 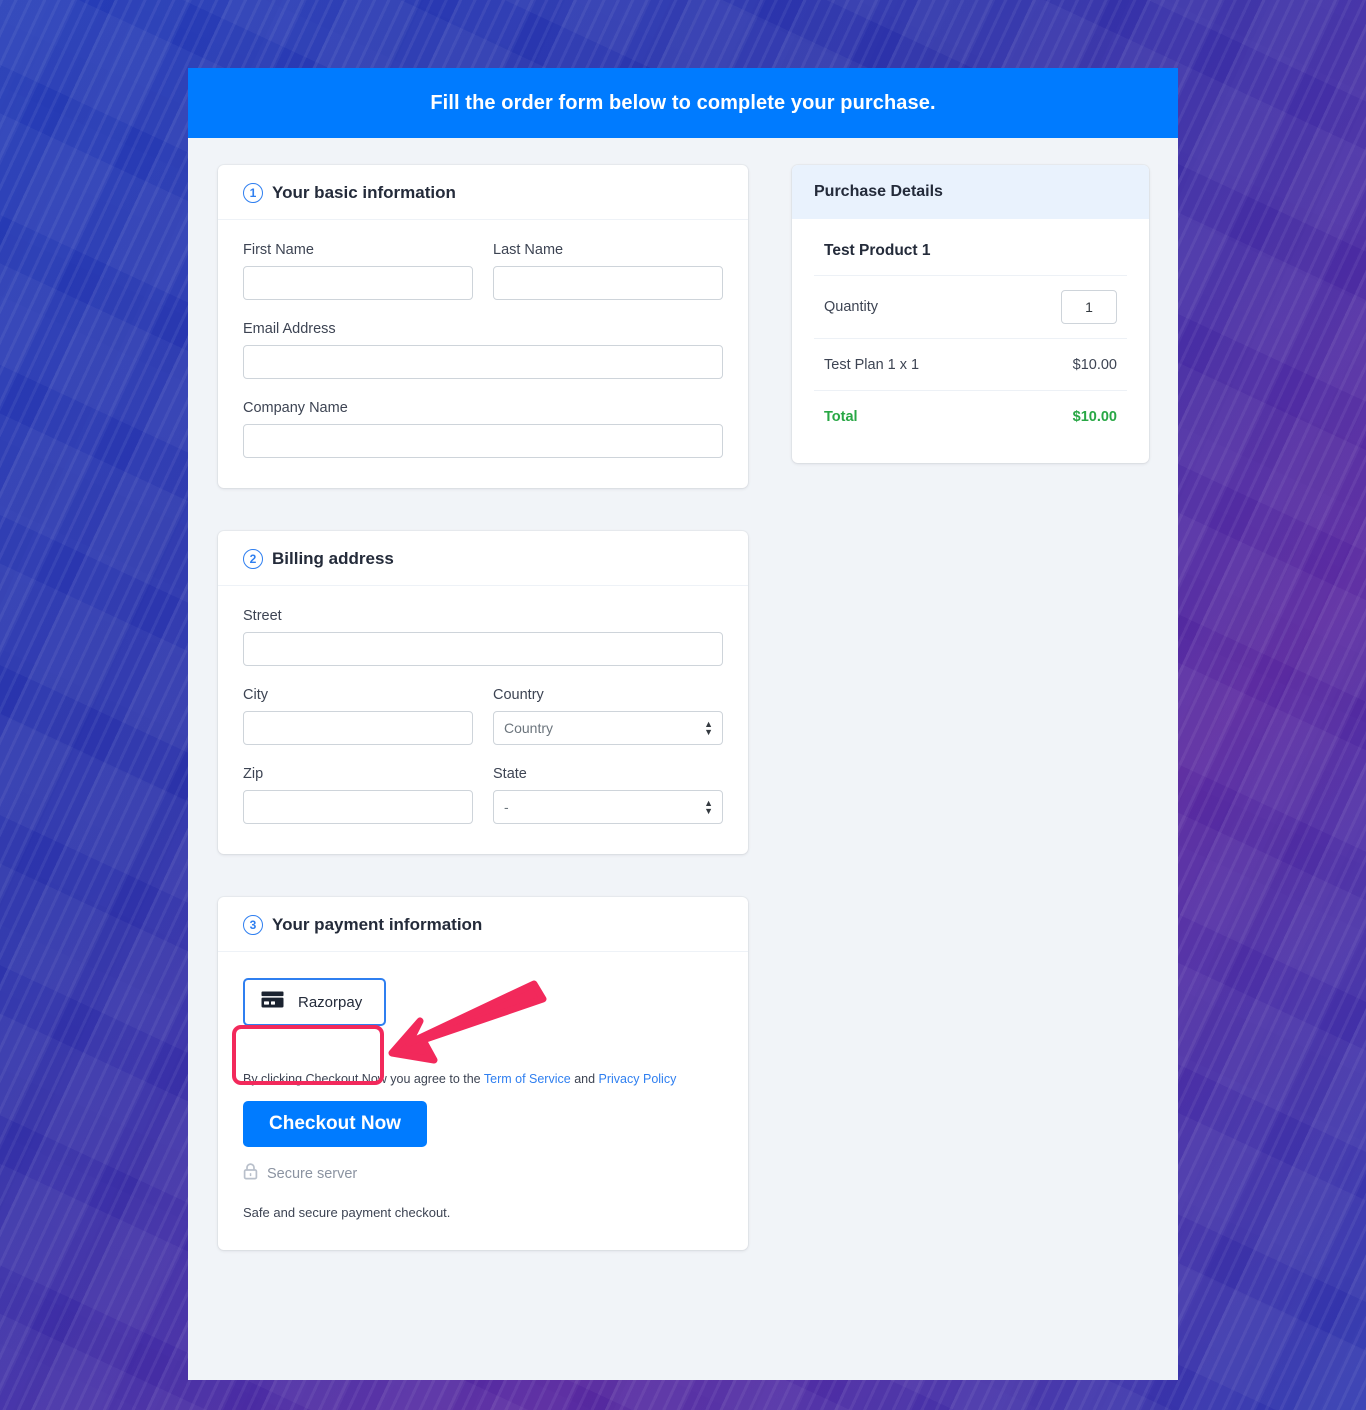 I want to click on step-badge-1: 1, so click(x=253, y=193).